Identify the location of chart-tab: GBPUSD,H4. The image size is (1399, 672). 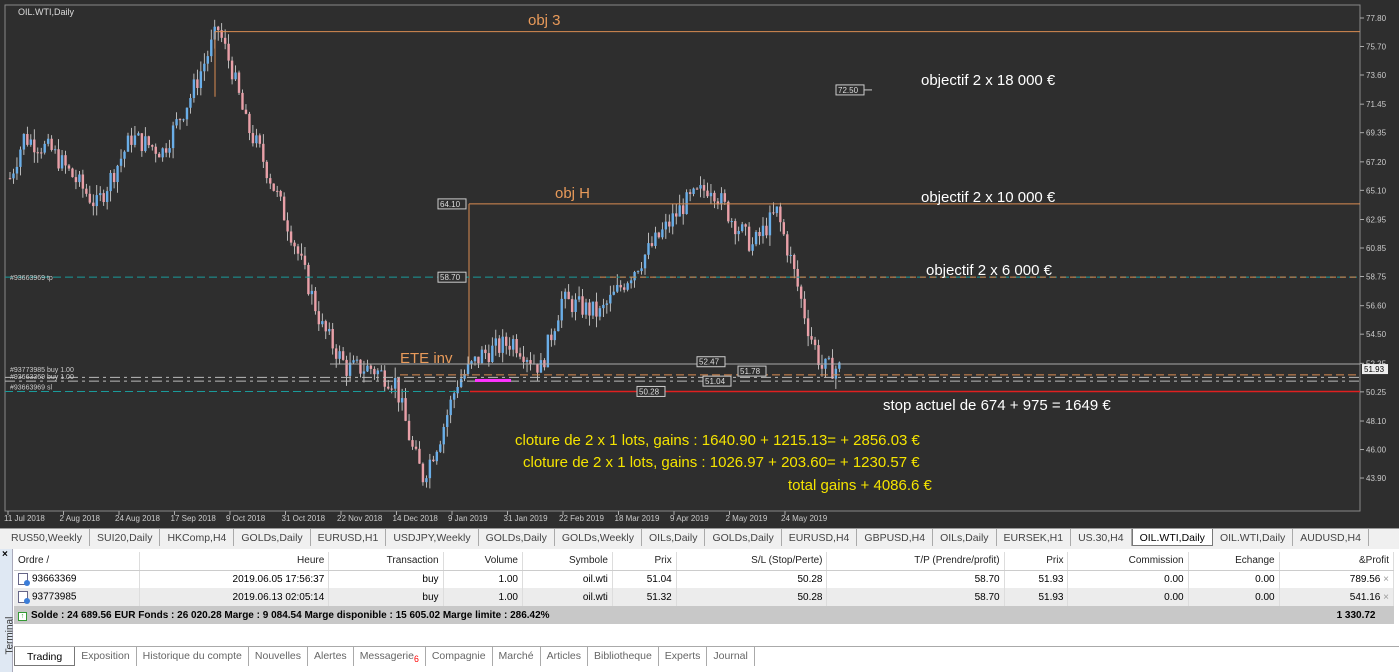
(895, 537).